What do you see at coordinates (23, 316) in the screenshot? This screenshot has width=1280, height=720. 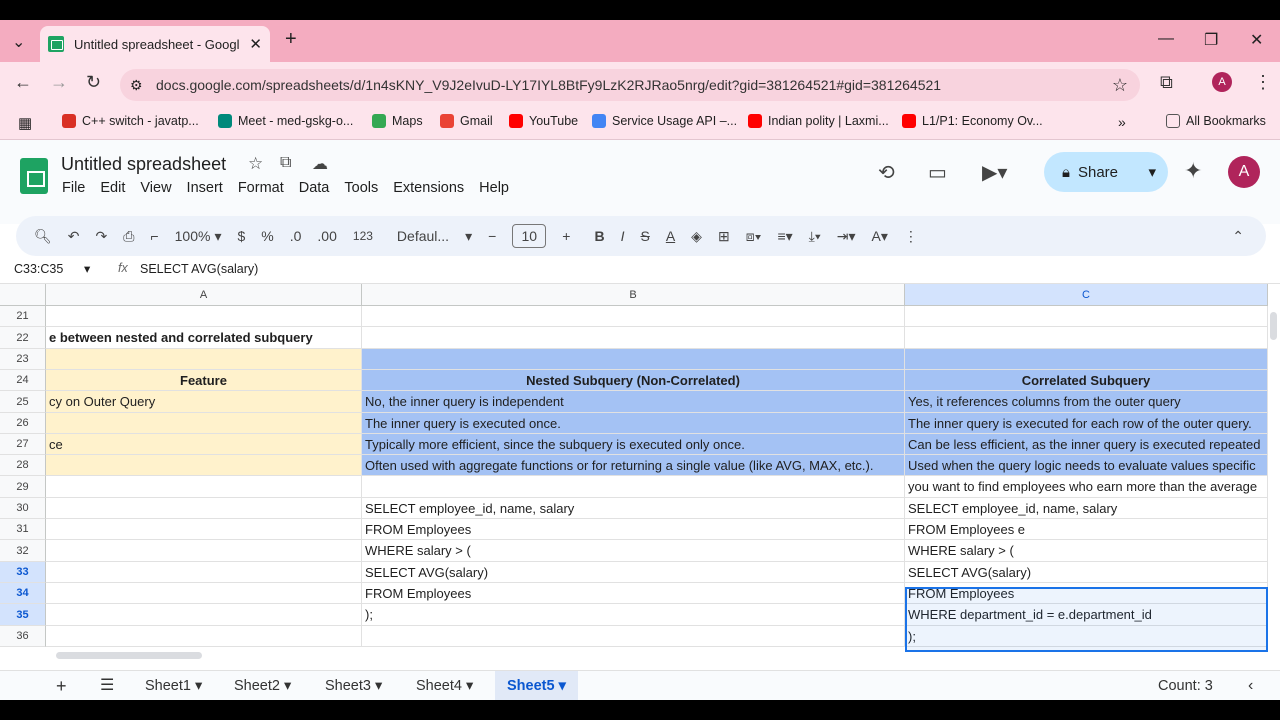 I see `row-header-21: 21` at bounding box center [23, 316].